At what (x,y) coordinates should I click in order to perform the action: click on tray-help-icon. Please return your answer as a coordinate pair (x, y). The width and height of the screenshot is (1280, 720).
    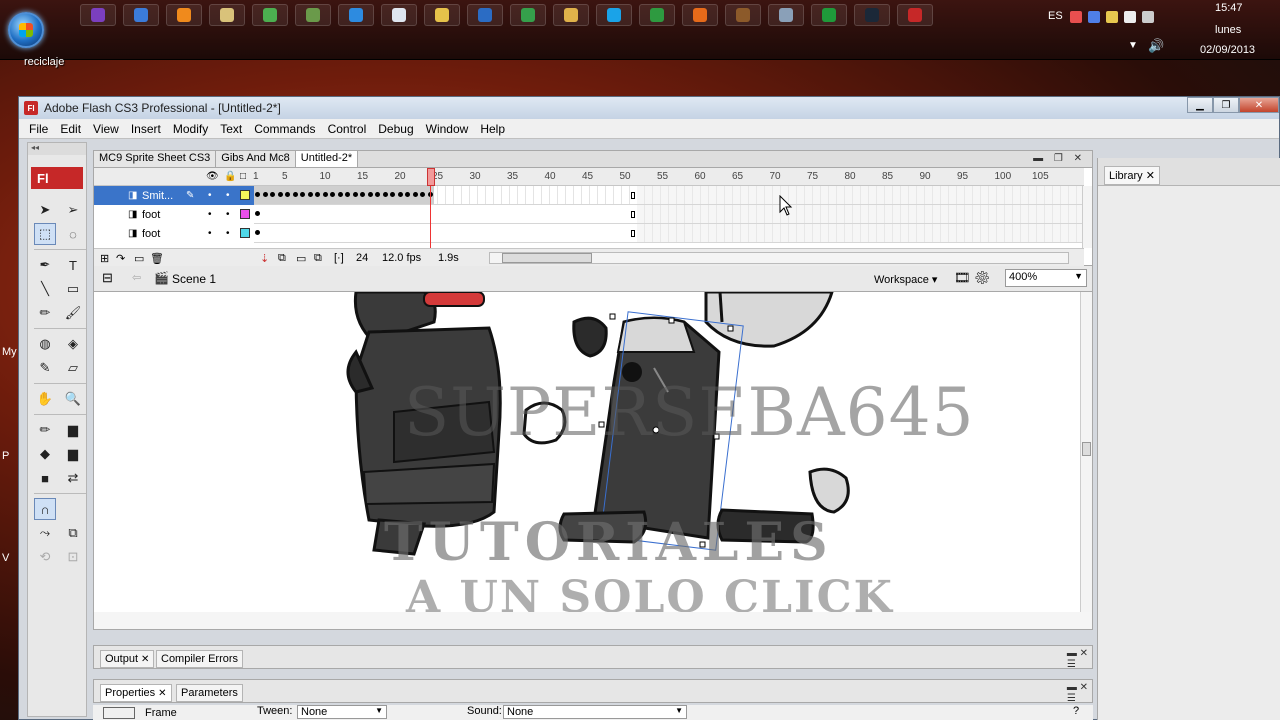
    Looking at the image, I should click on (1094, 17).